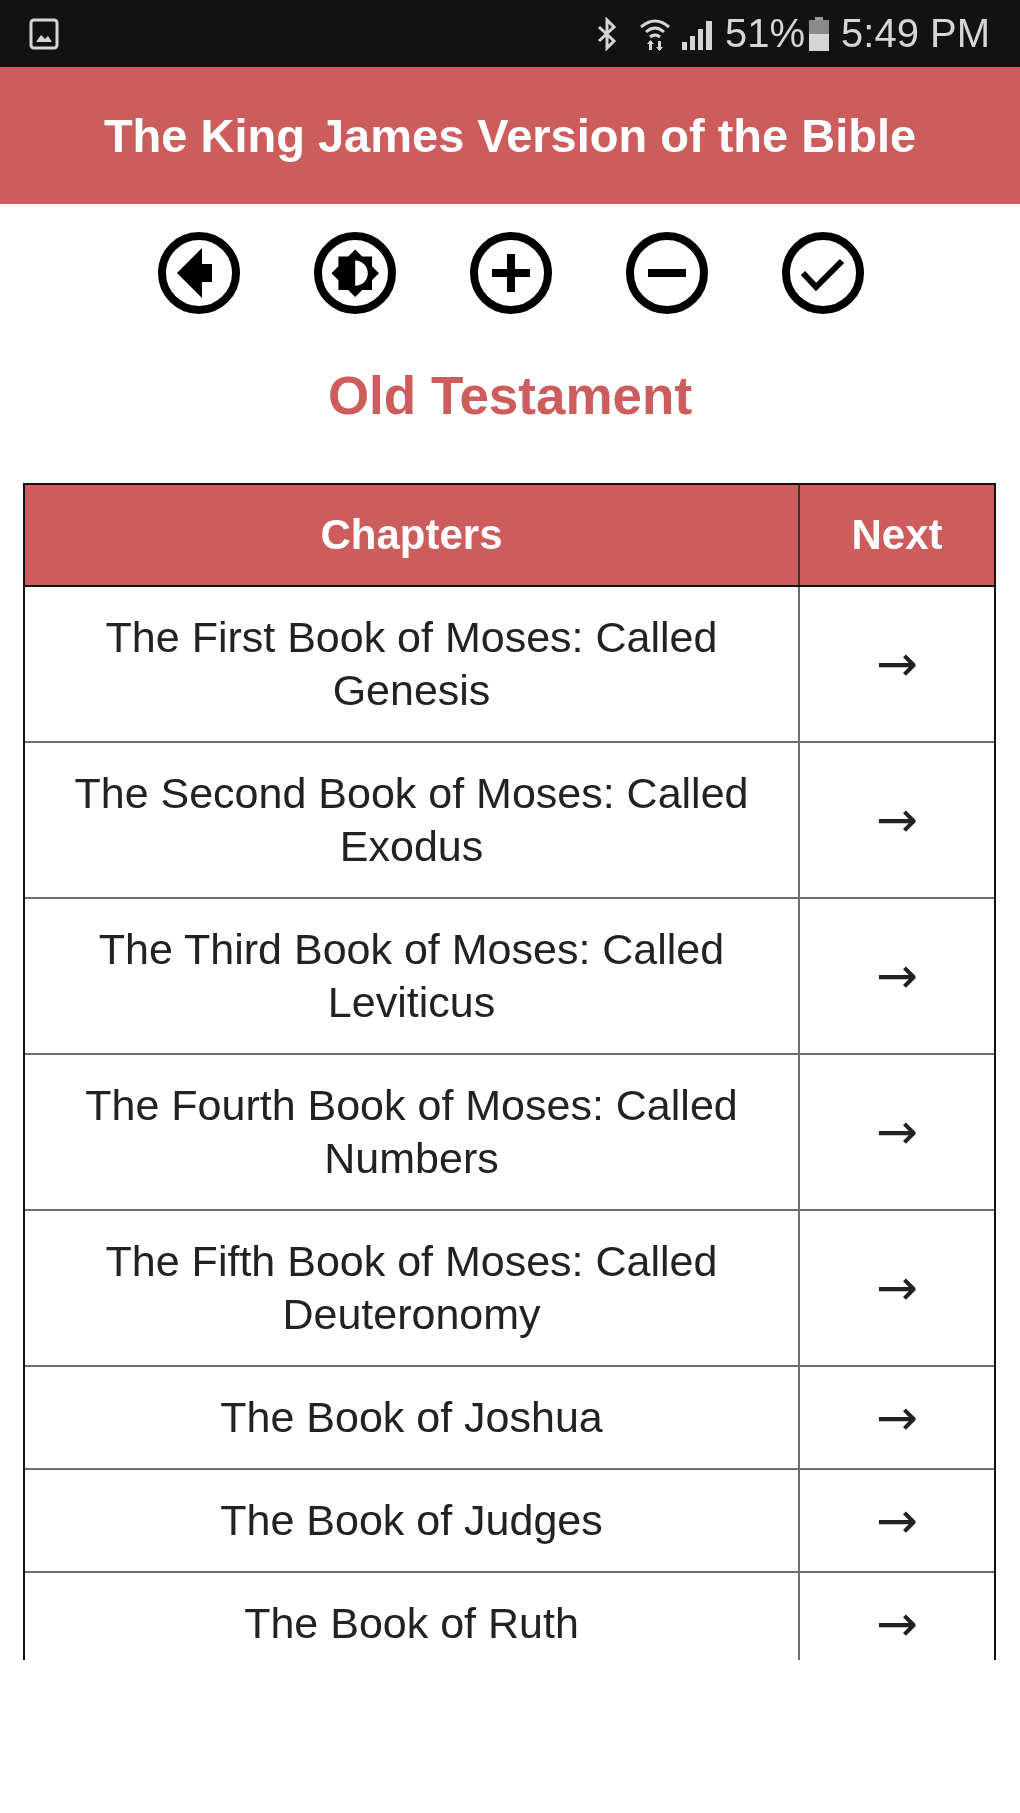  I want to click on zoom-in-button, so click(511, 273).